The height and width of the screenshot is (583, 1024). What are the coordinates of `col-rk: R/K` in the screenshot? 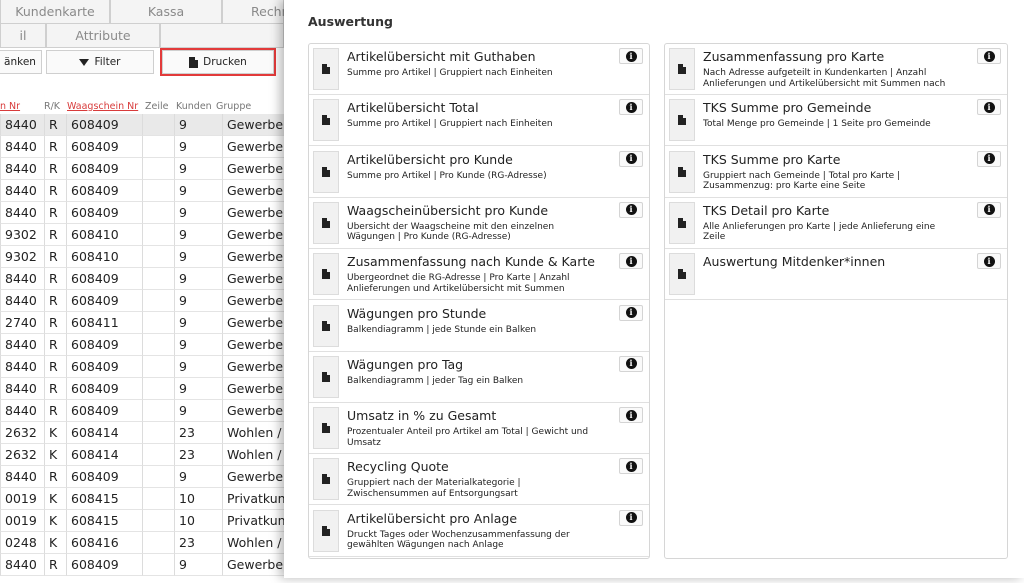 It's located at (52, 106).